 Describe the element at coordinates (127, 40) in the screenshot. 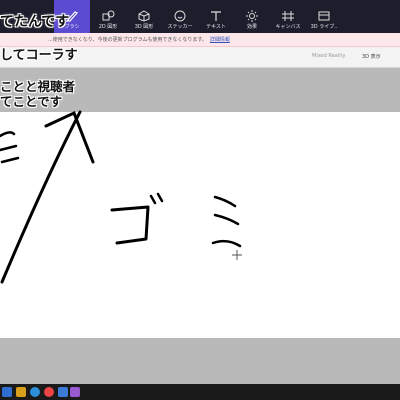

I see `notice-message: ...使用できなくなり、今後の更新プログラムも使用できなくなります。` at that location.